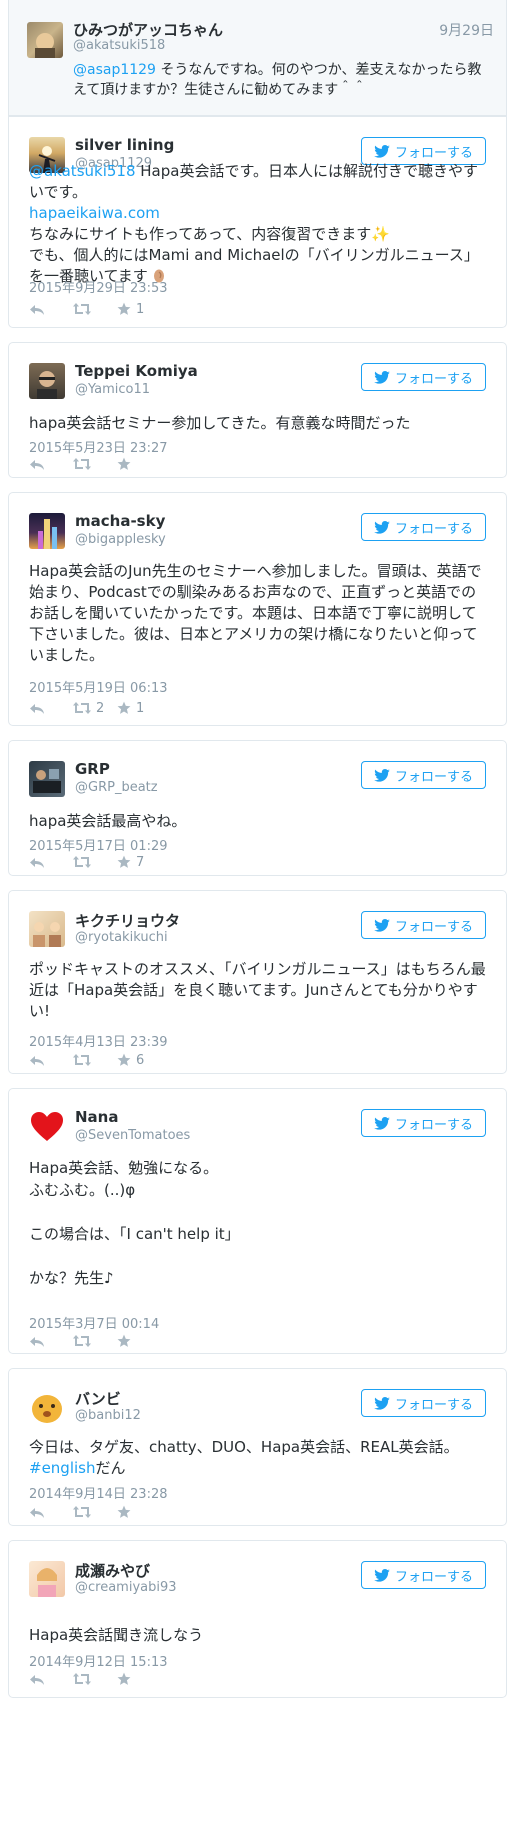 The image size is (515, 1826). What do you see at coordinates (112, 1570) in the screenshot?
I see `author-name: 成瀬みやび` at bounding box center [112, 1570].